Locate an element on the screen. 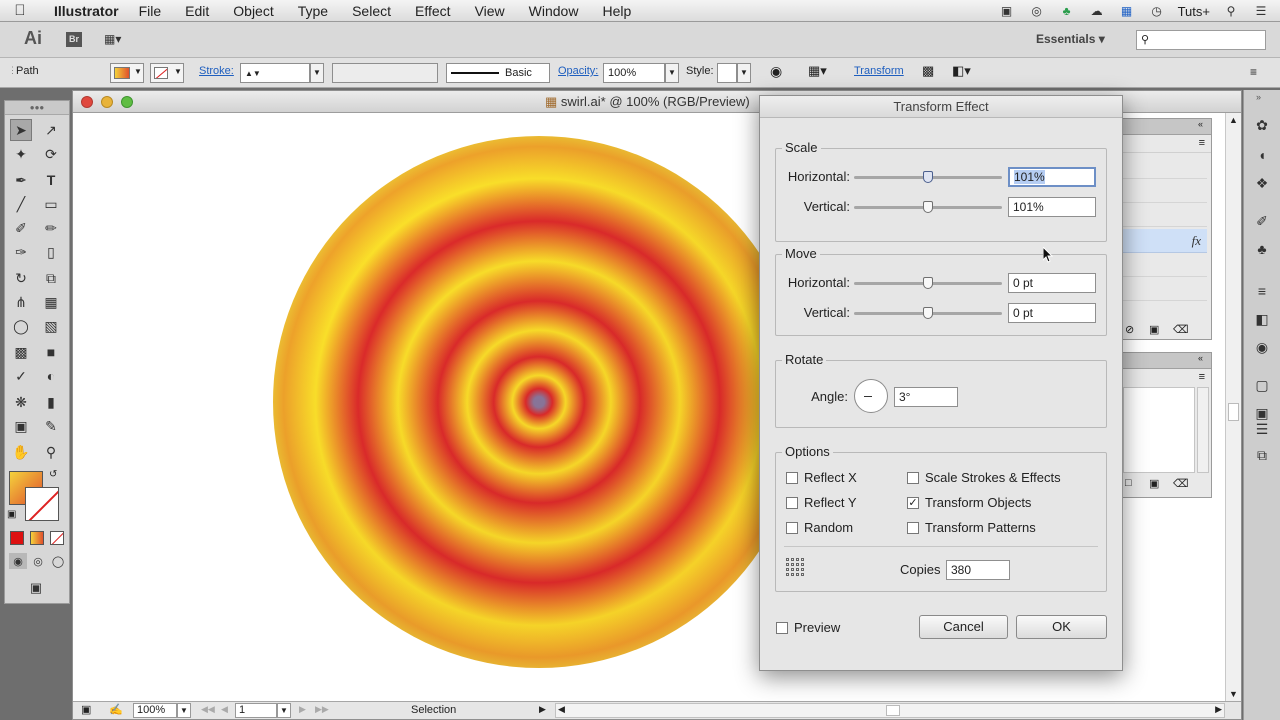 Image resolution: width=1280 pixels, height=720 pixels. scroll-left-icon: ◀ is located at coordinates (561, 709).